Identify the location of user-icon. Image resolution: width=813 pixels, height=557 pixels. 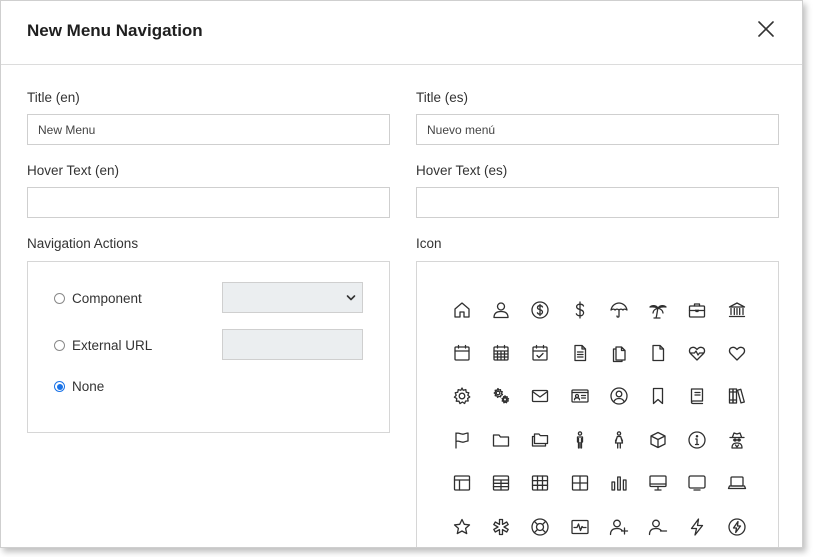
(500, 309).